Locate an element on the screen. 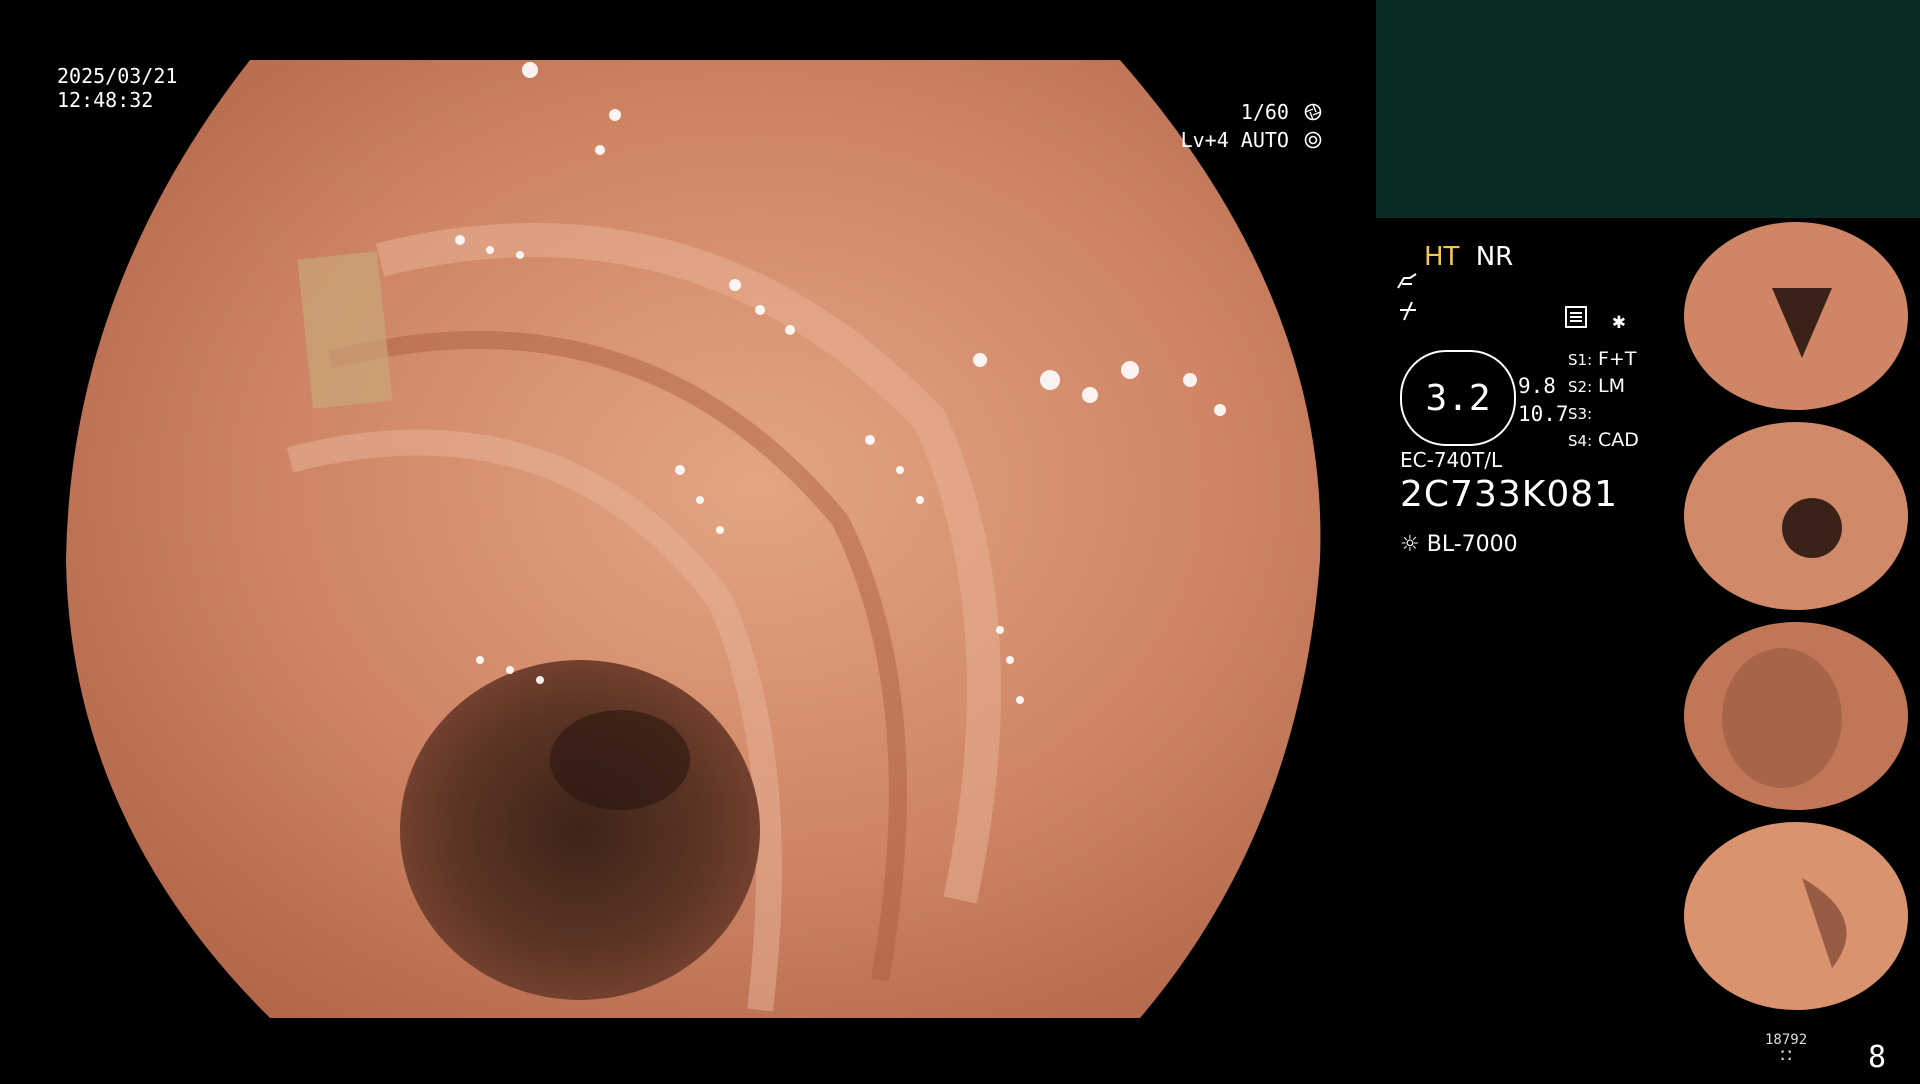  scope-serial: 2C733K081 is located at coordinates (1509, 494).